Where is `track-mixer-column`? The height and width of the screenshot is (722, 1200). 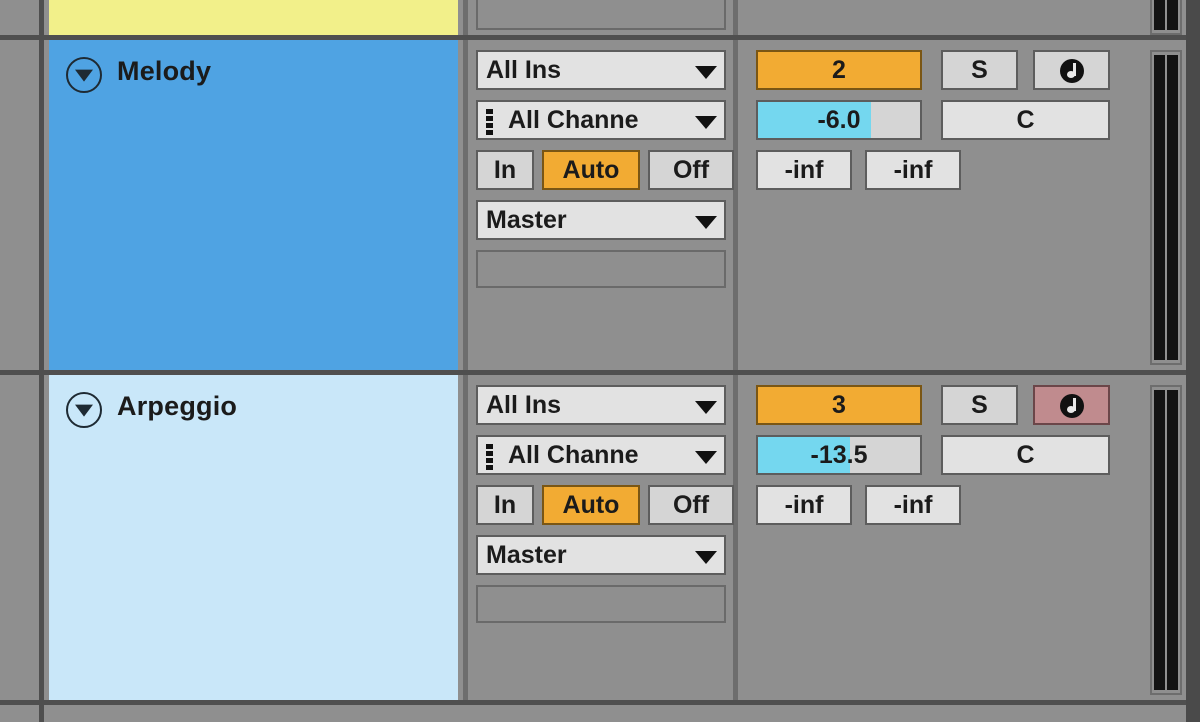 track-mixer-column is located at coordinates (971, 17).